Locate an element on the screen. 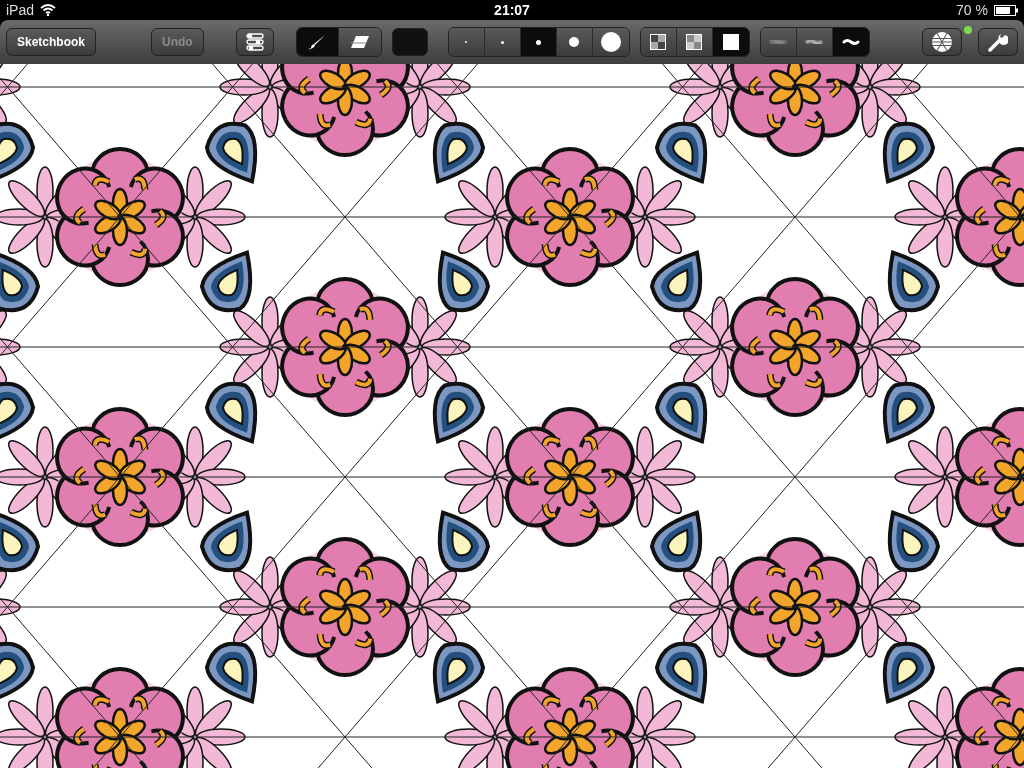  device-name: iPad is located at coordinates (20, 10).